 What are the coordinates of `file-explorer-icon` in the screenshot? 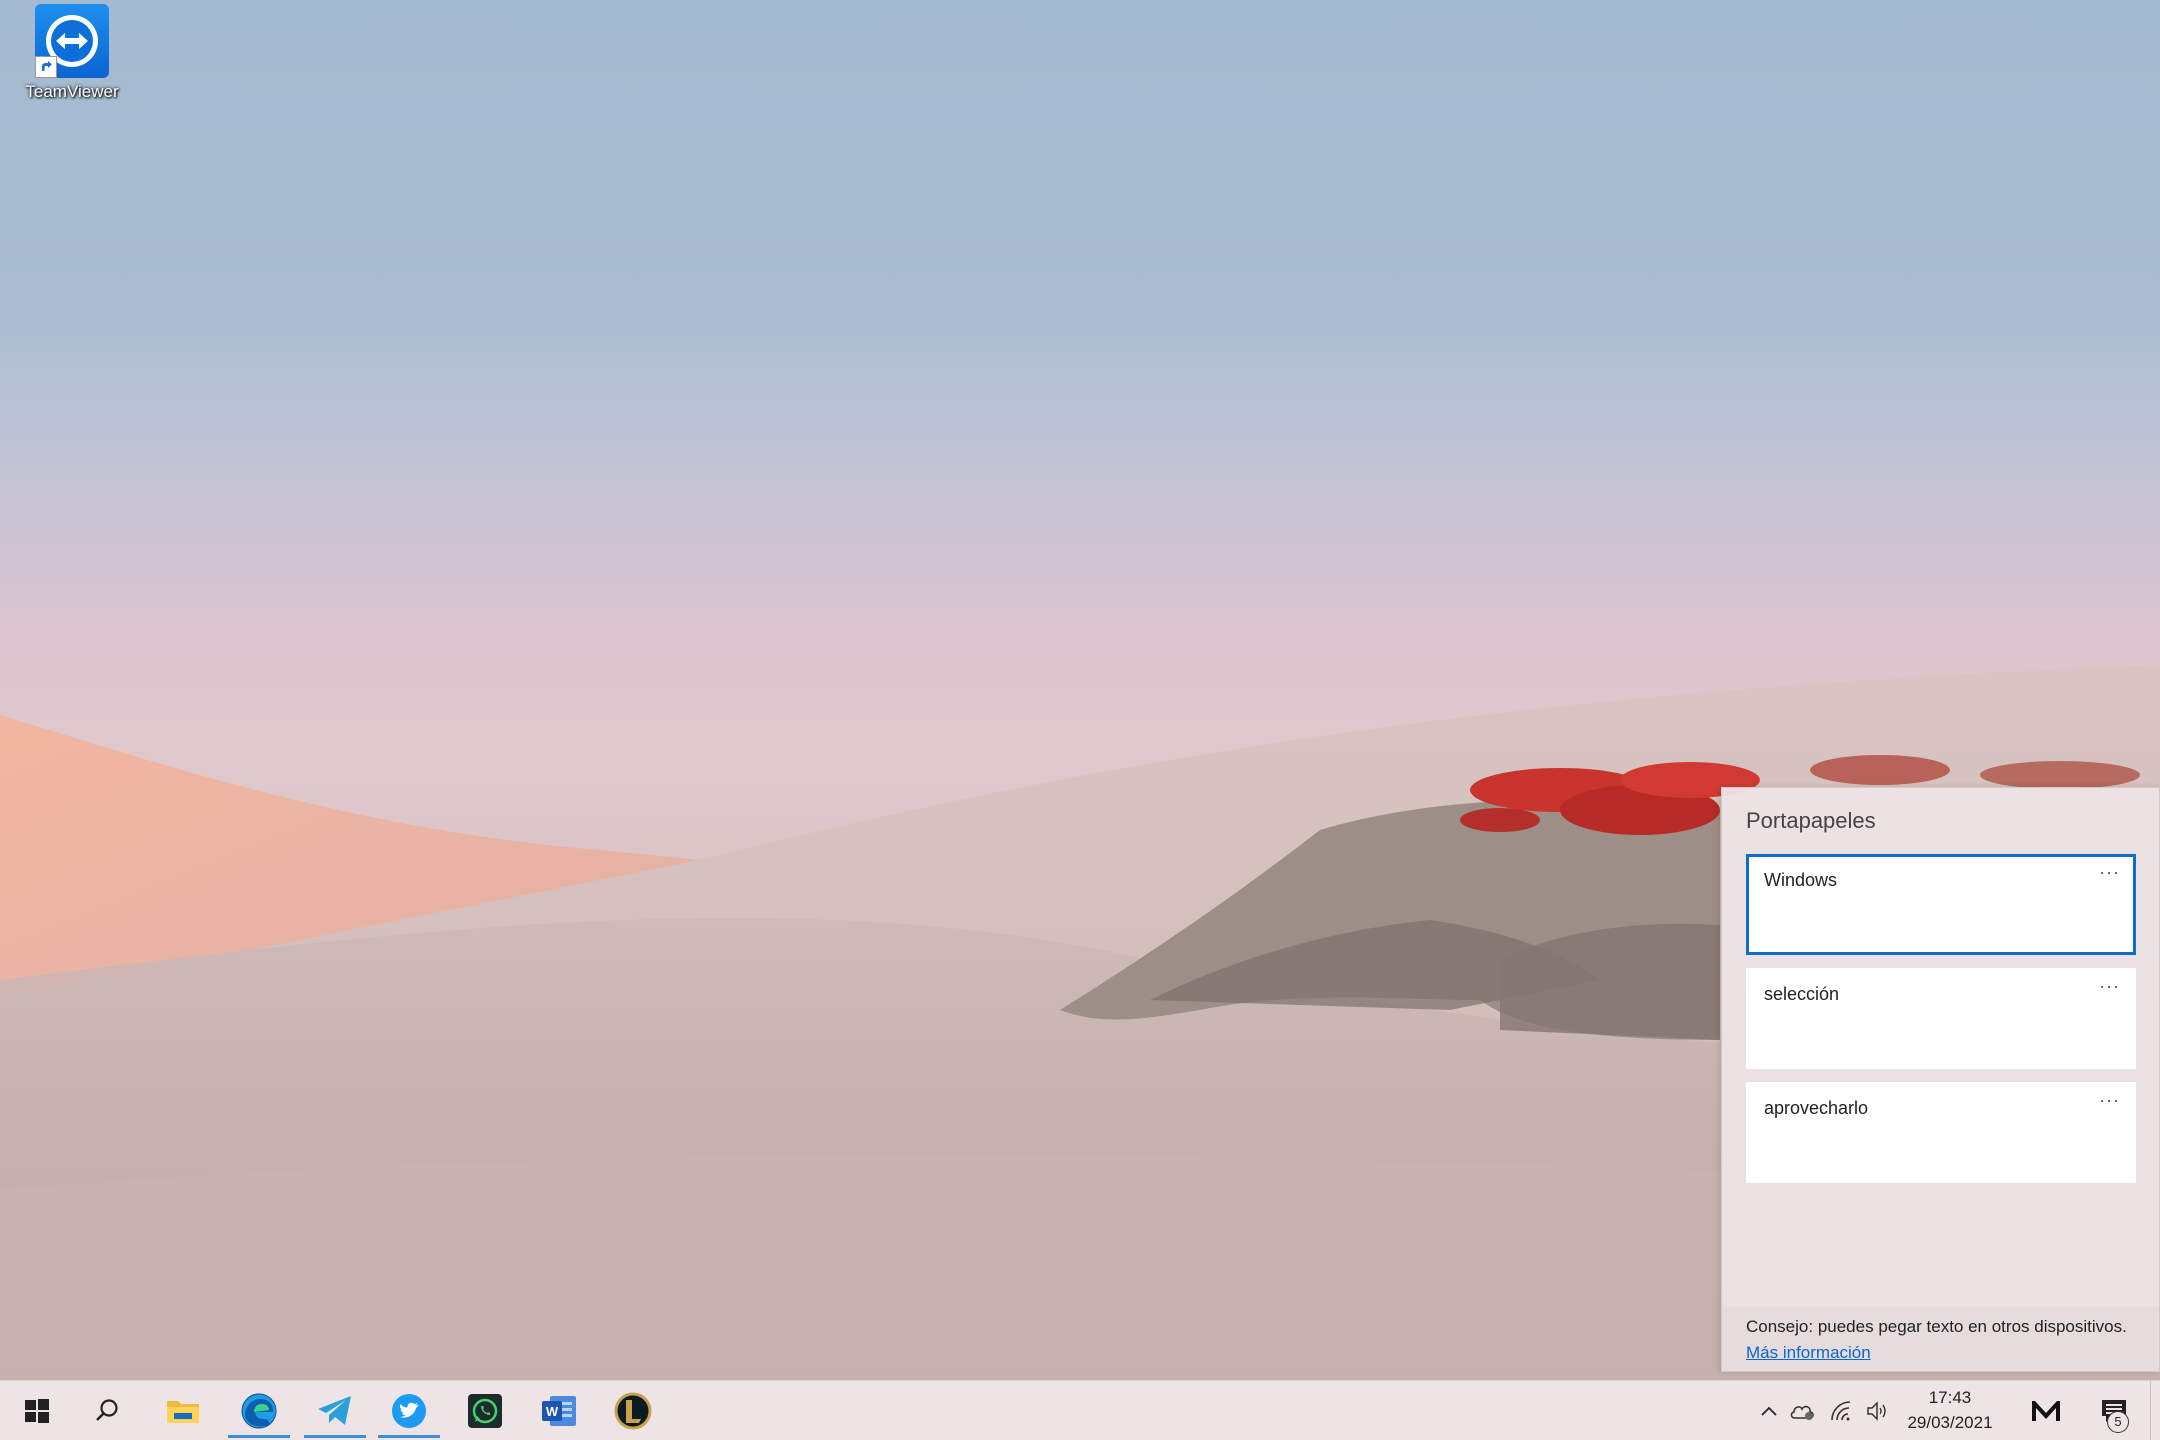 It's located at (183, 1411).